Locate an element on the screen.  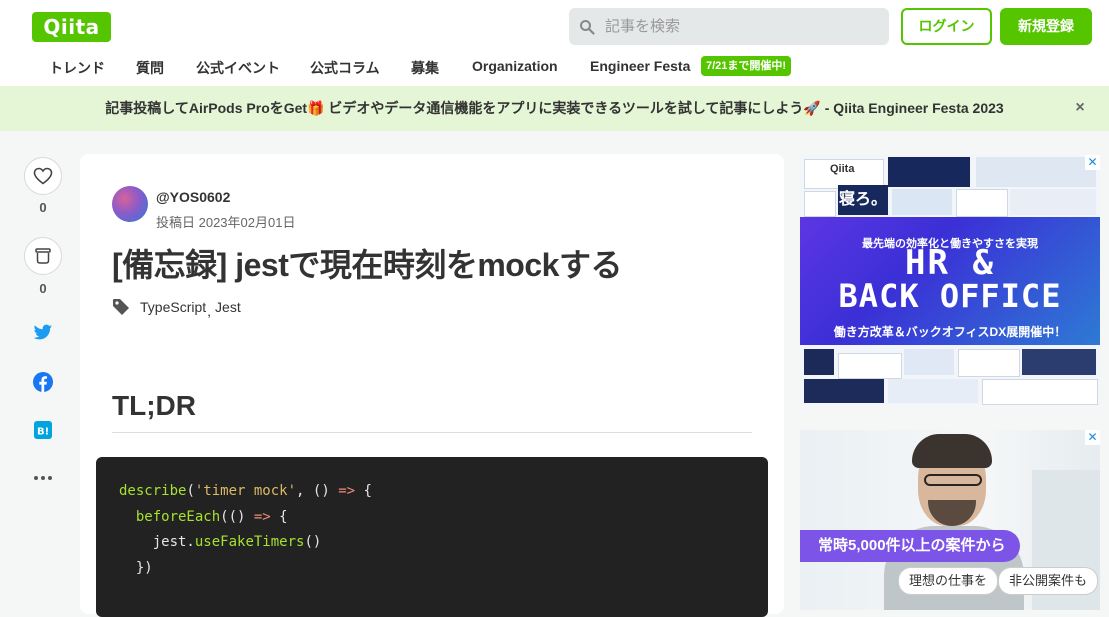
ad-sleep-tile: 寝ろ。 is located at coordinates (863, 200).